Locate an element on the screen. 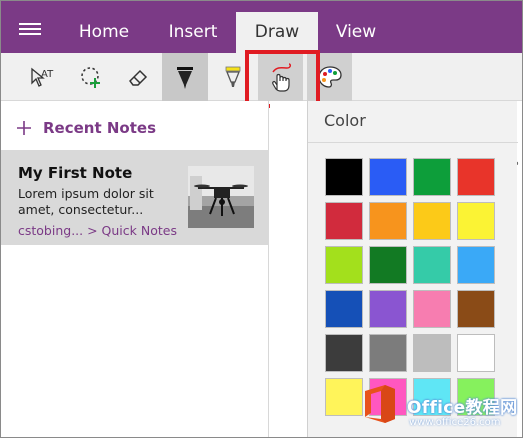 The height and width of the screenshot is (438, 523). tab-home: Home is located at coordinates (104, 32).